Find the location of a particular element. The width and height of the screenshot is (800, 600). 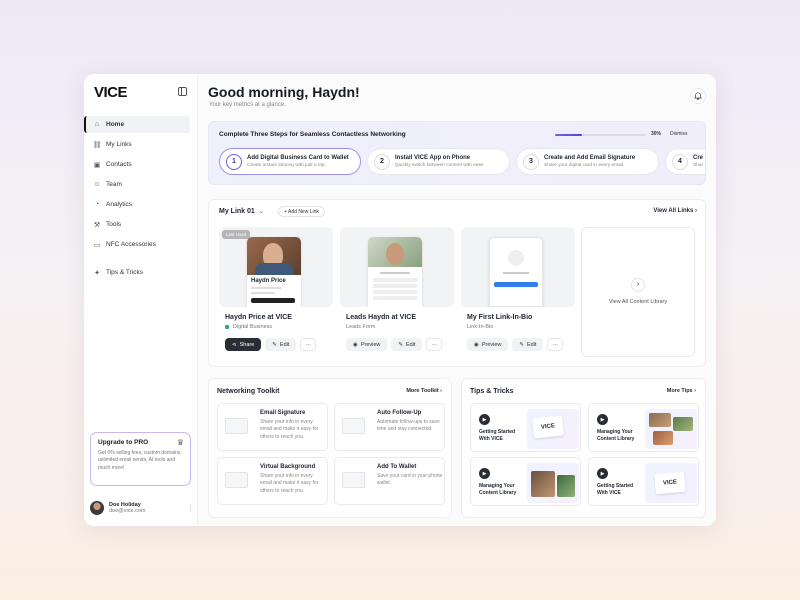

page-subtitle: Your key metrics at a glance. is located at coordinates (247, 105).